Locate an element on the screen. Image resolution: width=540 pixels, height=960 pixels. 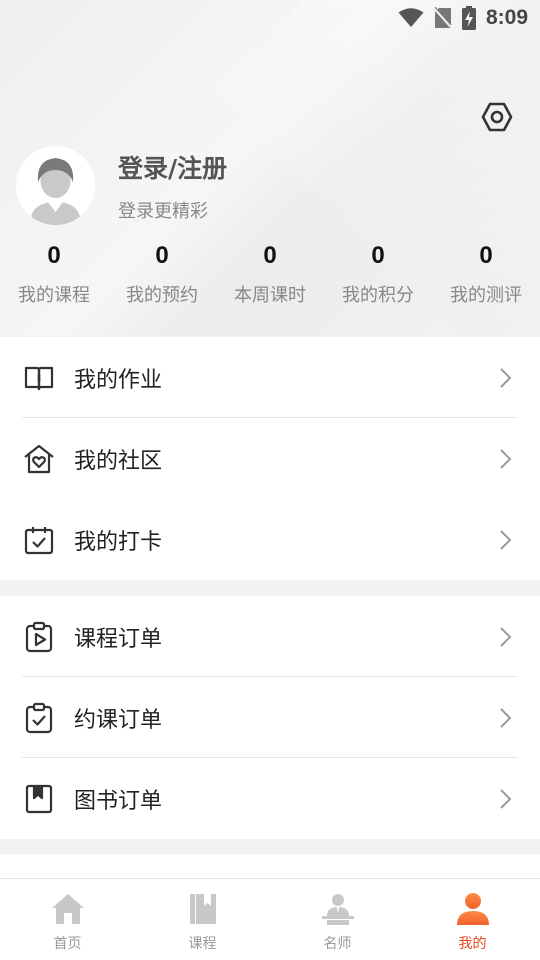
stat-label: 我的测评 is located at coordinates (486, 295).